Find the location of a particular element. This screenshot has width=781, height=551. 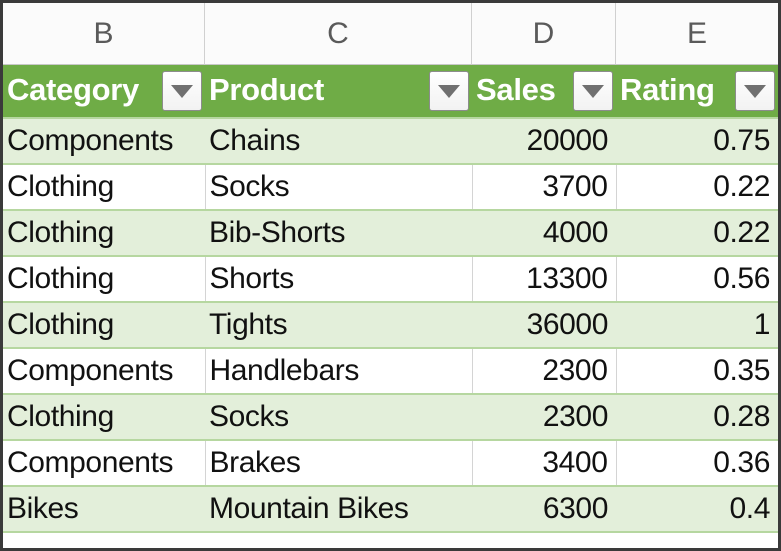

table-header-sales: Sales is located at coordinates (544, 91).